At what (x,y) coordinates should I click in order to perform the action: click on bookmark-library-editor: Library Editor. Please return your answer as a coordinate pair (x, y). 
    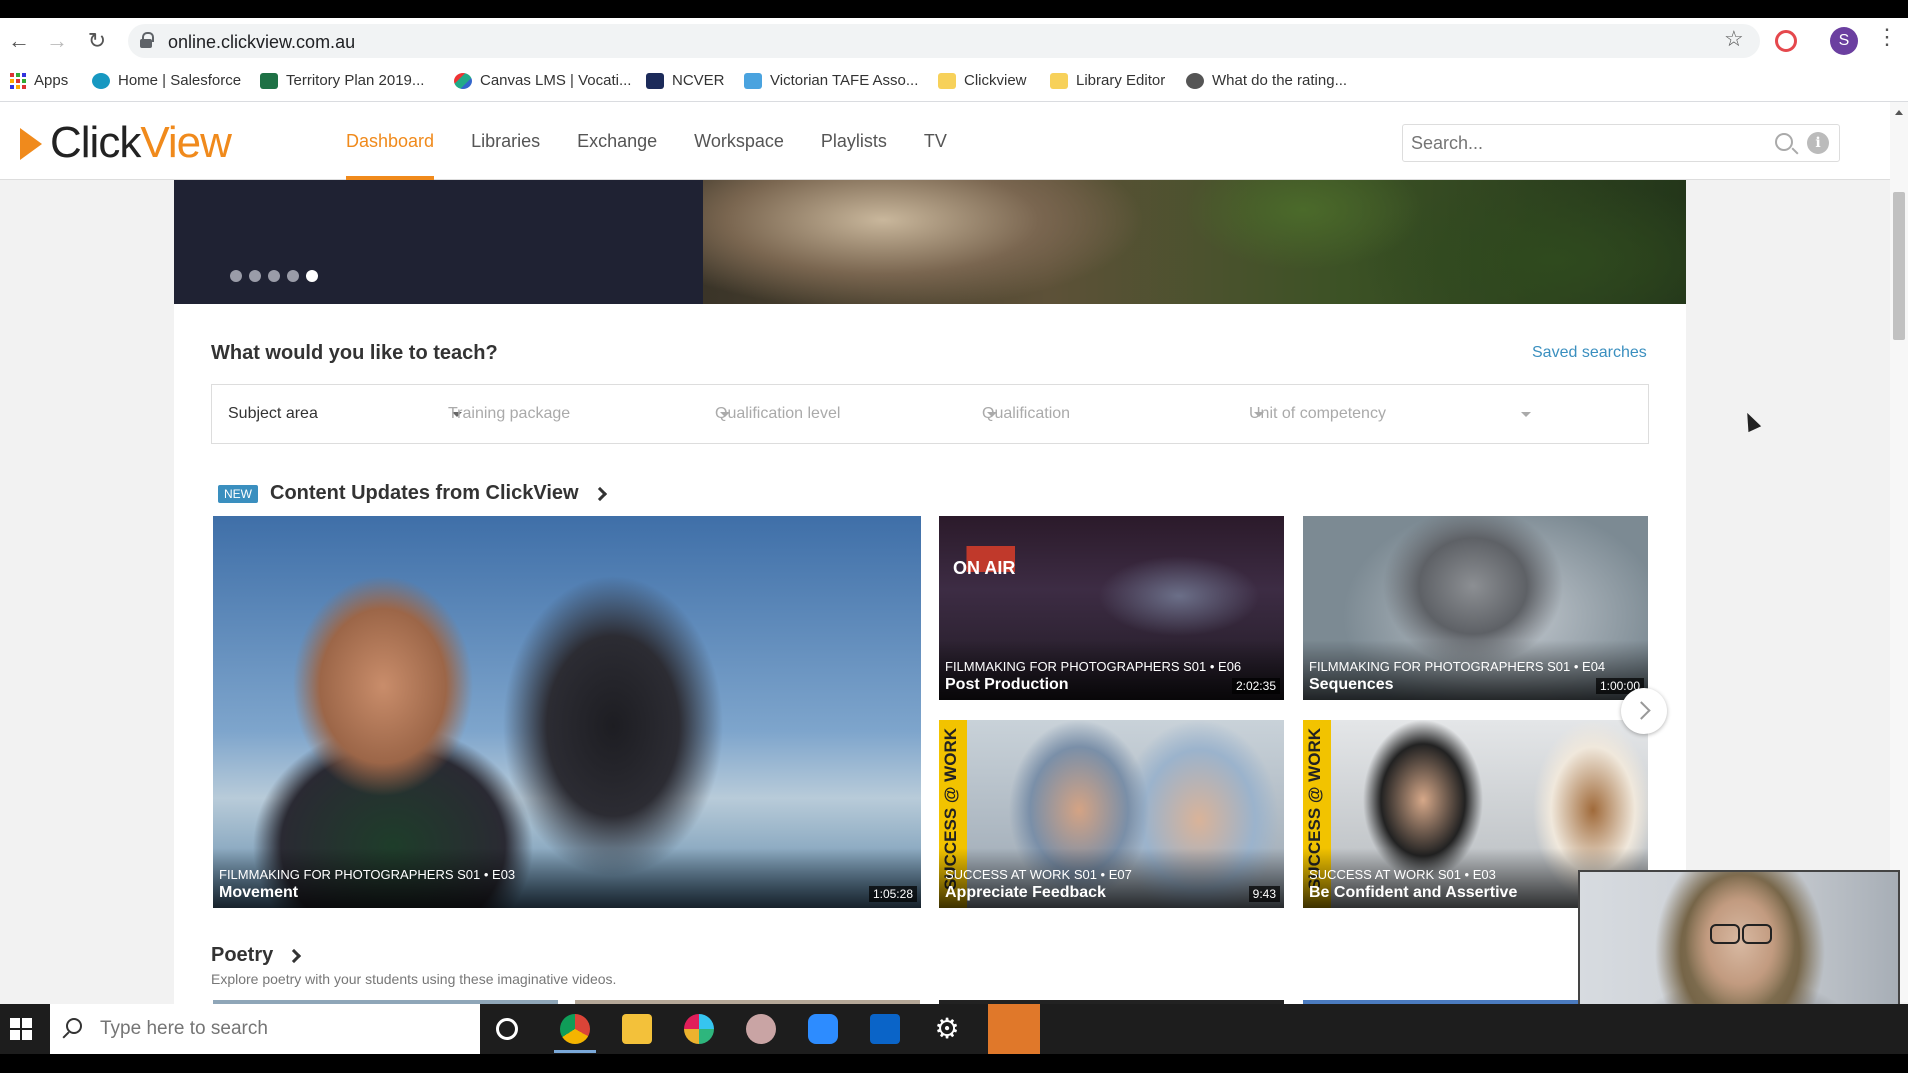
    Looking at the image, I should click on (1107, 80).